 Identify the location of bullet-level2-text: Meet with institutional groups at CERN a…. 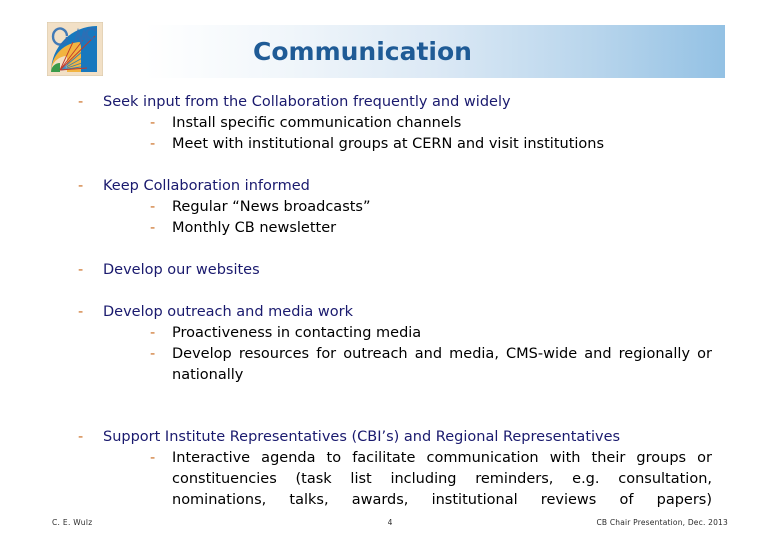
(388, 144).